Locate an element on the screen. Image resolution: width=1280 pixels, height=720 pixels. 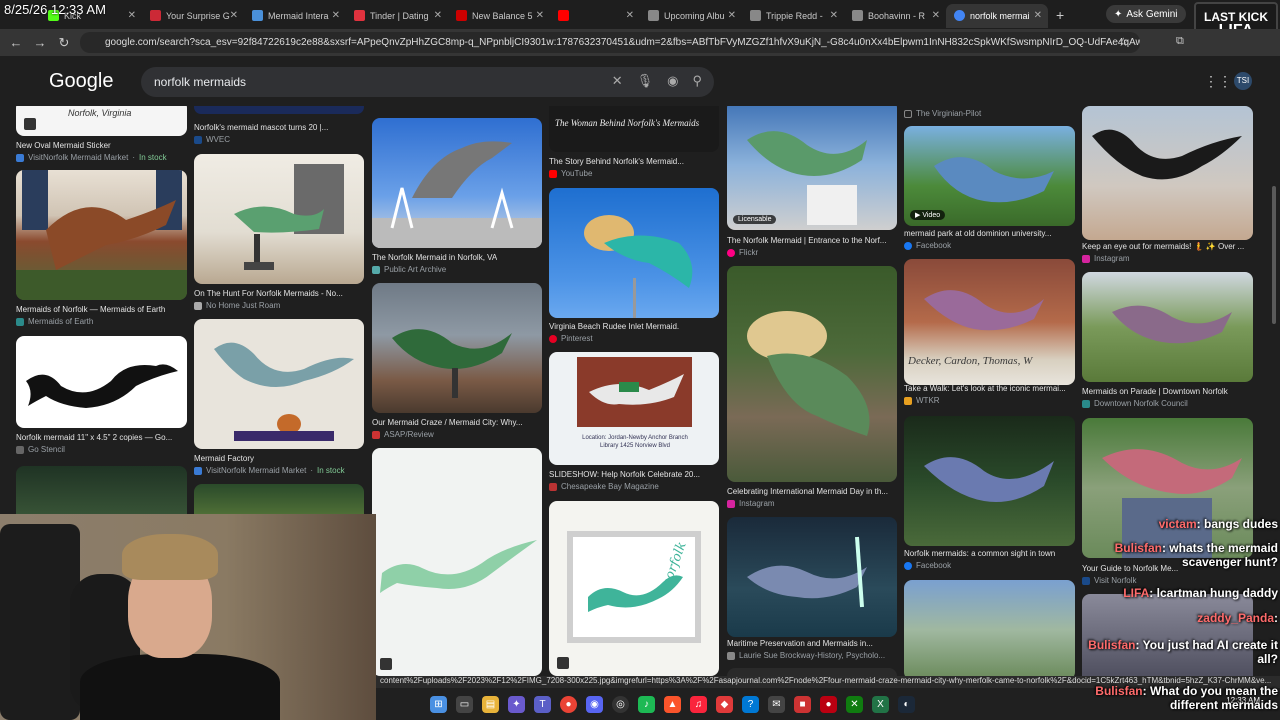
result-source: No Home Just Roam is located at coordinates (237, 305).